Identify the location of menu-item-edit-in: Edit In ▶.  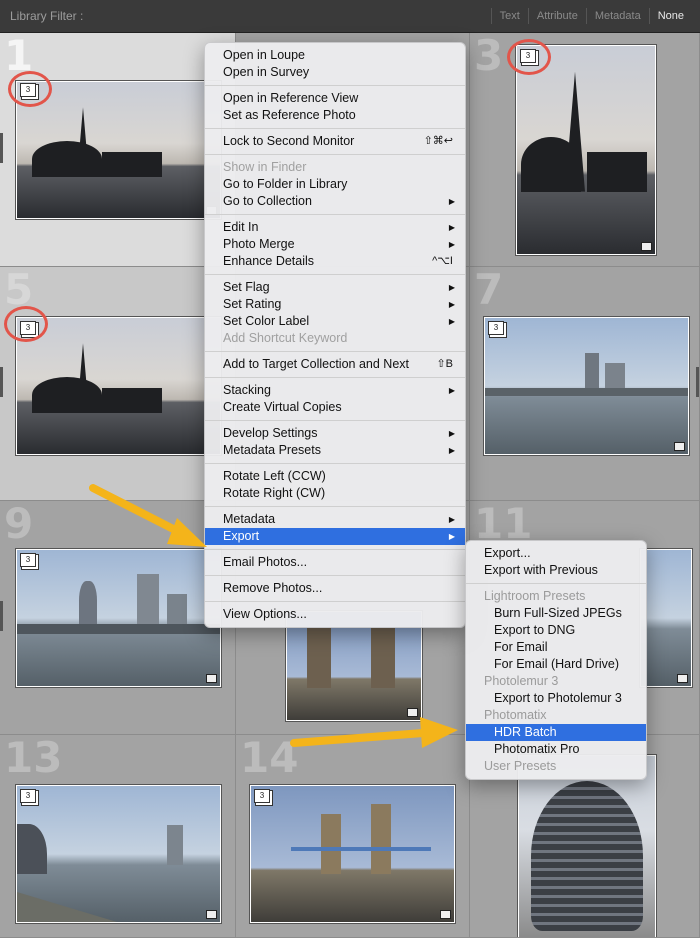
(335, 227).